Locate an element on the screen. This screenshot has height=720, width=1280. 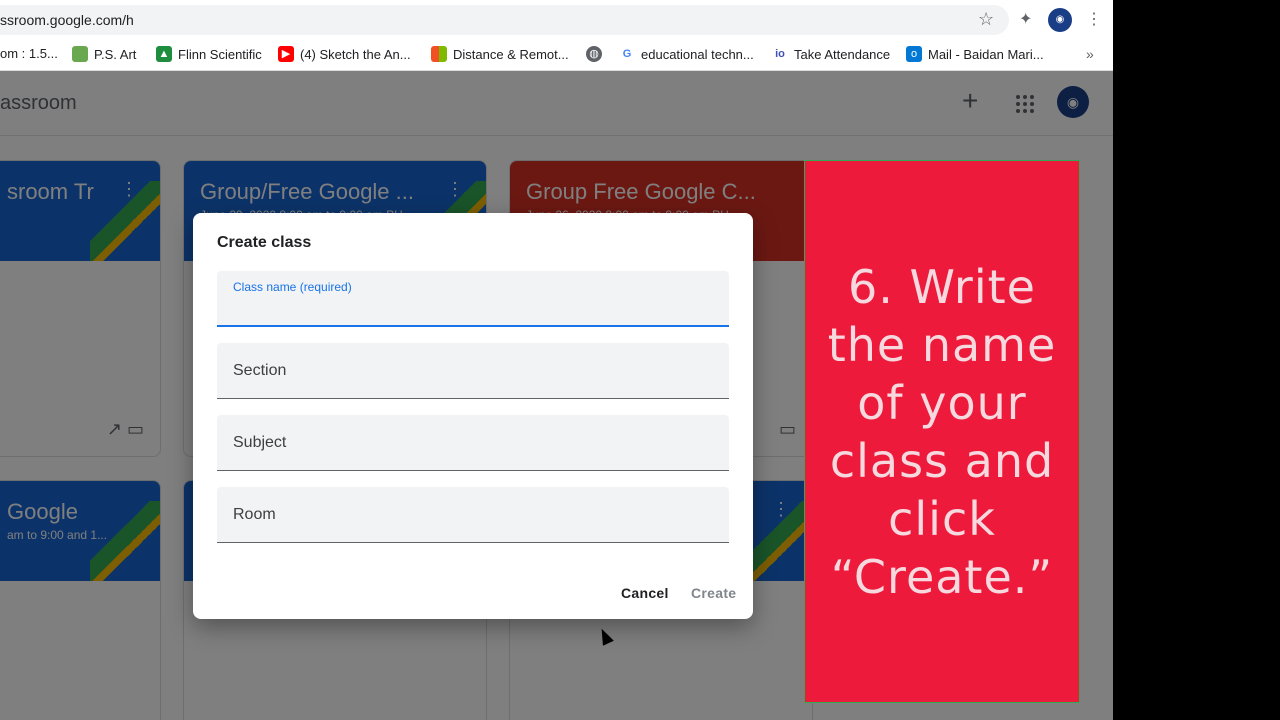
bookmark-label: Flinn Scientific is located at coordinates (220, 54).